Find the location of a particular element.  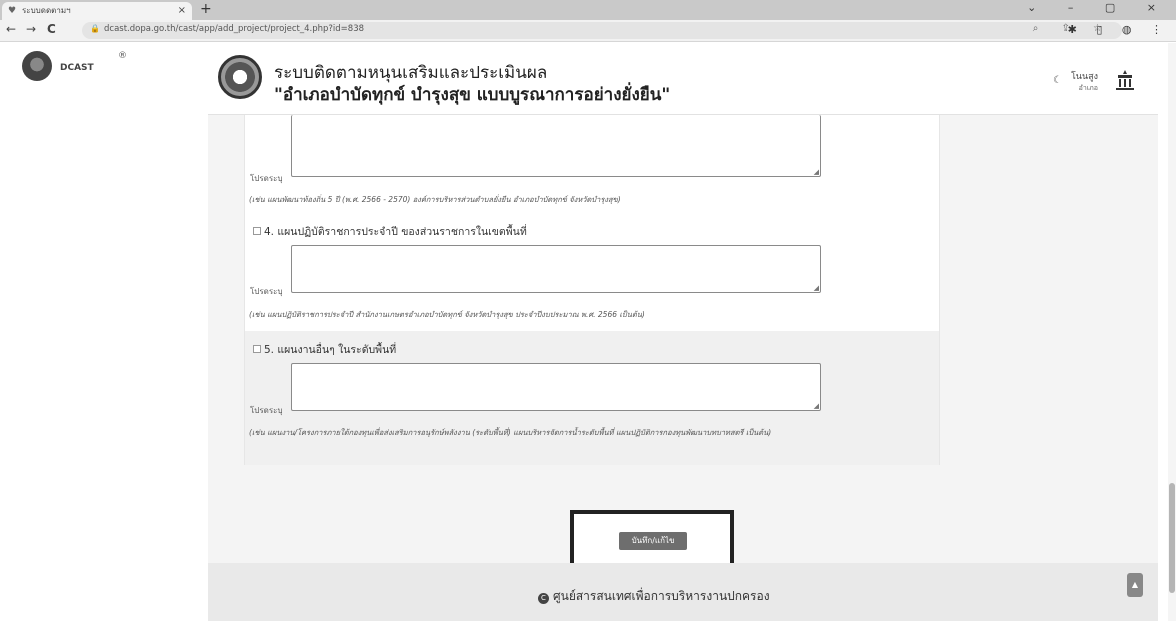

tab-title: ระบบดดตามฯ is located at coordinates (46, 10).